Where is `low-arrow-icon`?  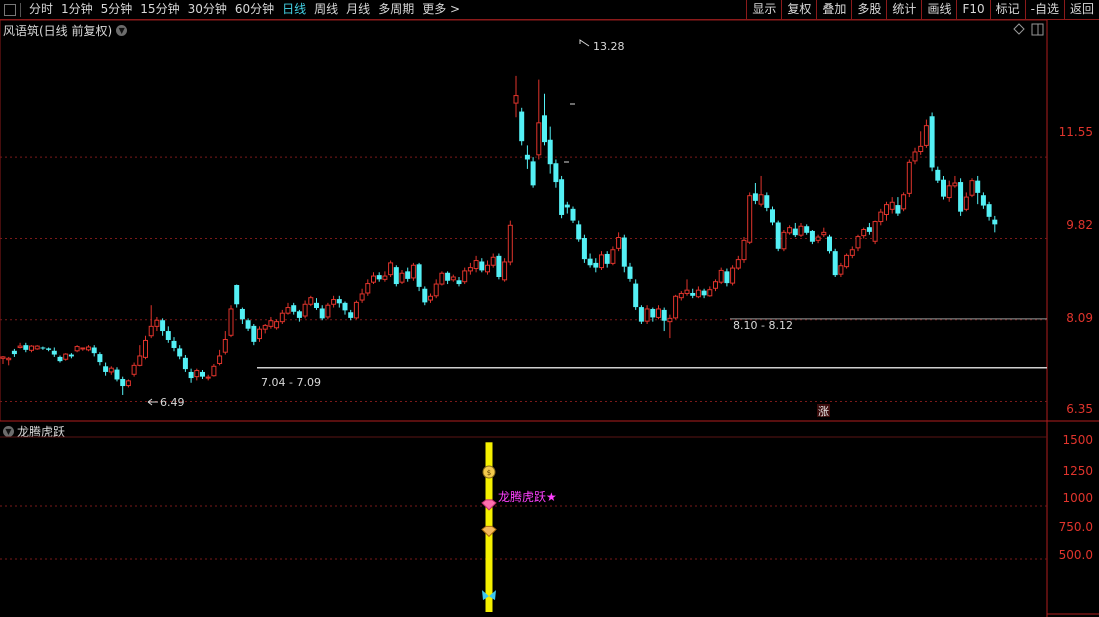 low-arrow-icon is located at coordinates (152, 402).